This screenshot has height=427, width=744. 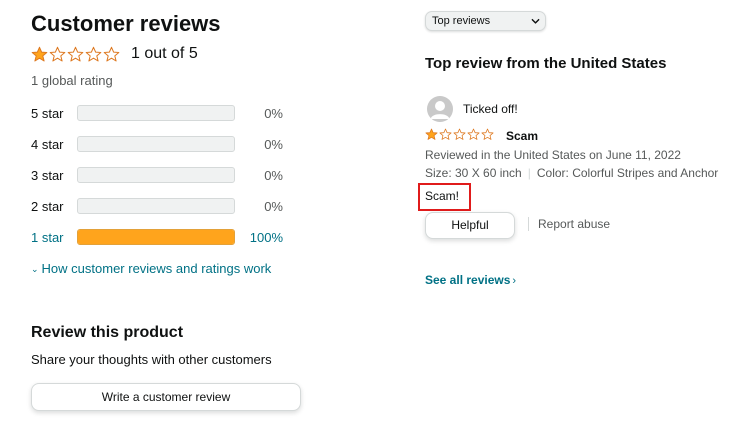 I want to click on report-abuse-link: Report abuse, so click(x=574, y=224).